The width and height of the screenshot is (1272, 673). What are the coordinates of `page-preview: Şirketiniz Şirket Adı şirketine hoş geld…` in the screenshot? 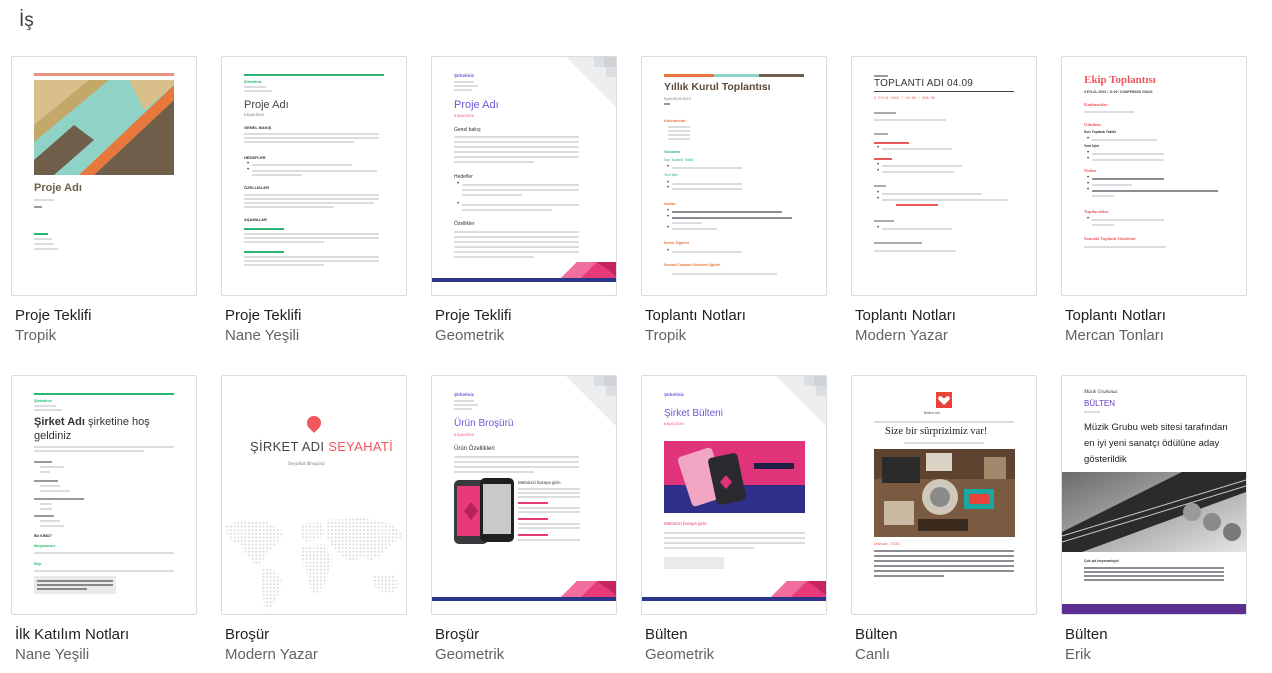 It's located at (104, 495).